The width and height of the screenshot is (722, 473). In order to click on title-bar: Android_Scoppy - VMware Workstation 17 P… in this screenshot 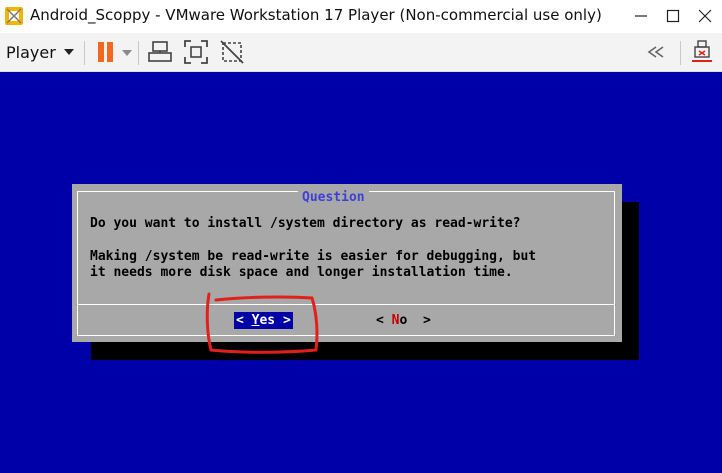, I will do `click(361, 16)`.